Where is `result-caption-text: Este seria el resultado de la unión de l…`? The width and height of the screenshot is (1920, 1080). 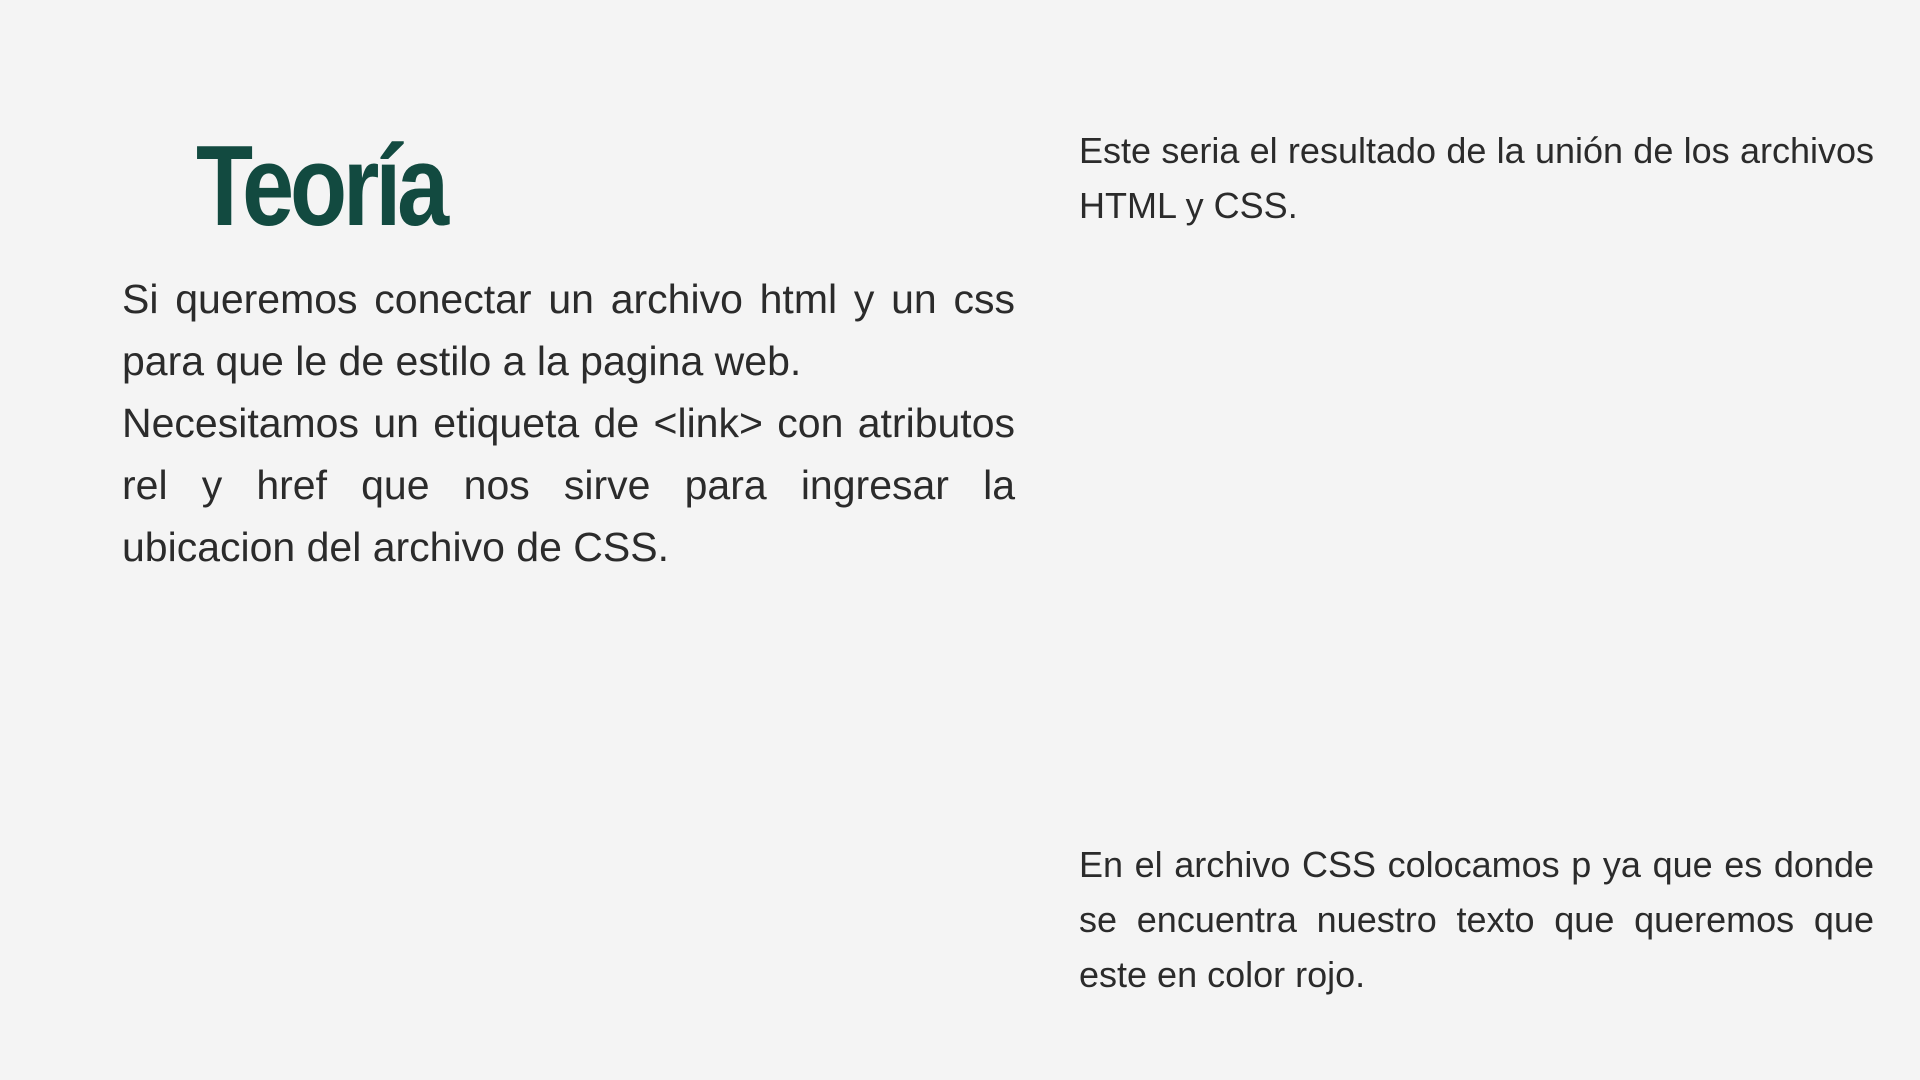 result-caption-text: Este seria el resultado de la unión de l… is located at coordinates (1476, 178).